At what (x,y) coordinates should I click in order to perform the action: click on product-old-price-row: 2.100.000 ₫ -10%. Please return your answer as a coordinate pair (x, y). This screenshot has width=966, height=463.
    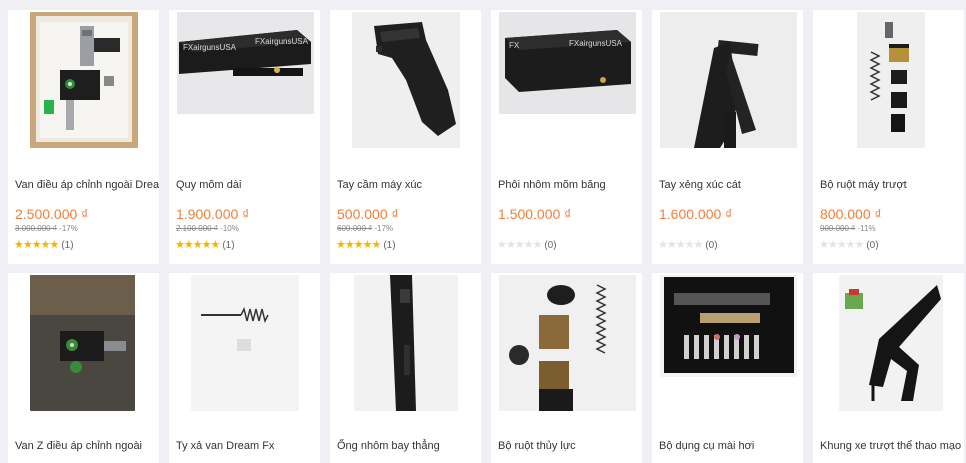
    Looking at the image, I should click on (207, 228).